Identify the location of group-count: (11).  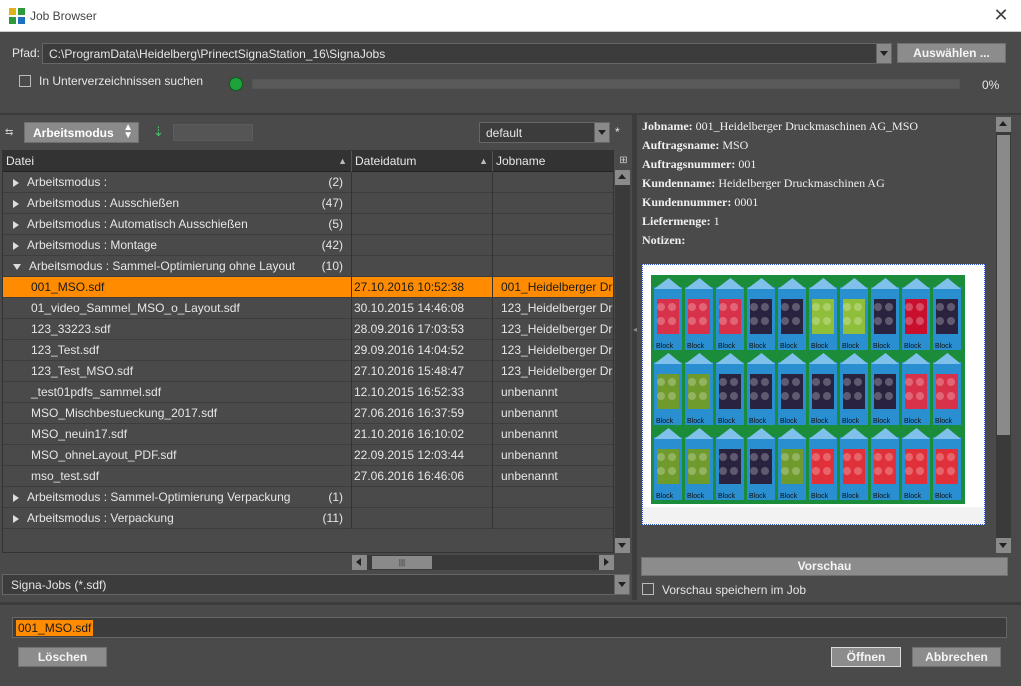
(332, 518).